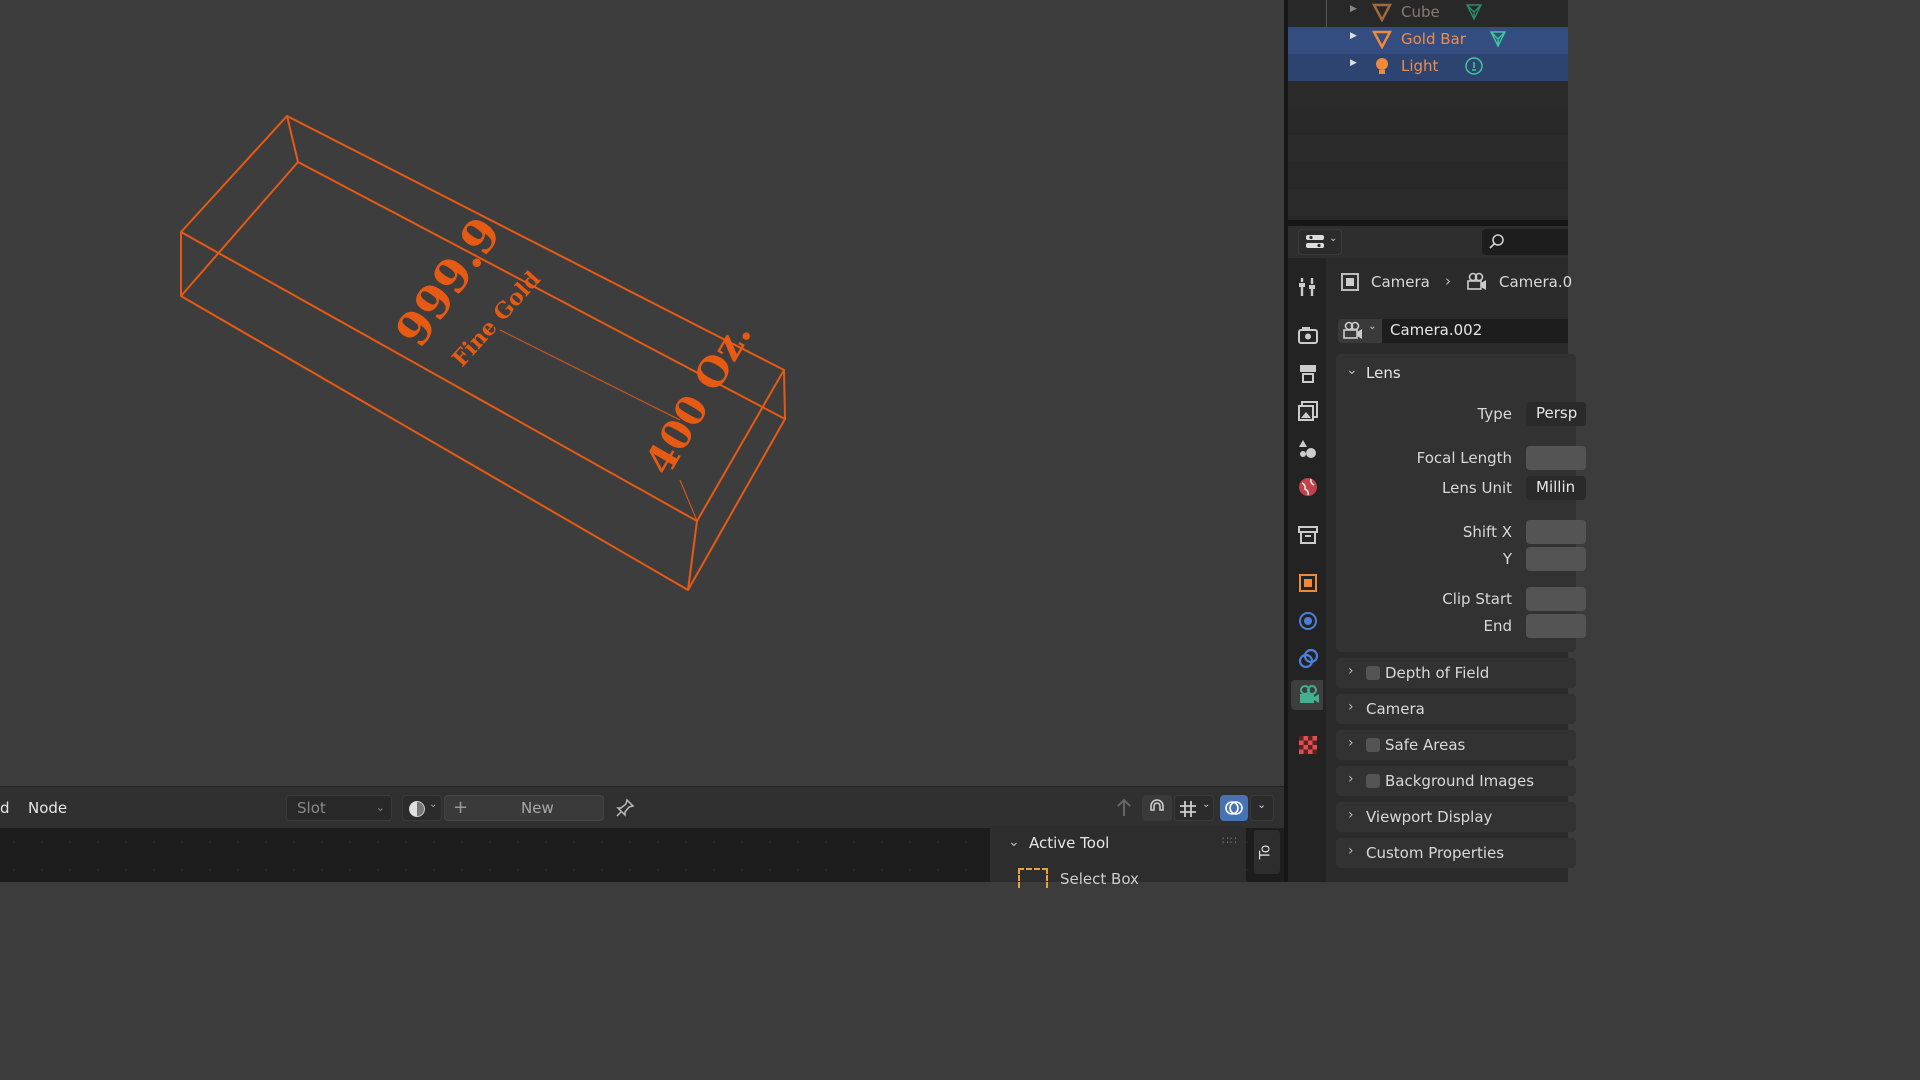 The height and width of the screenshot is (1080, 1920). I want to click on menu-node: Node, so click(47, 808).